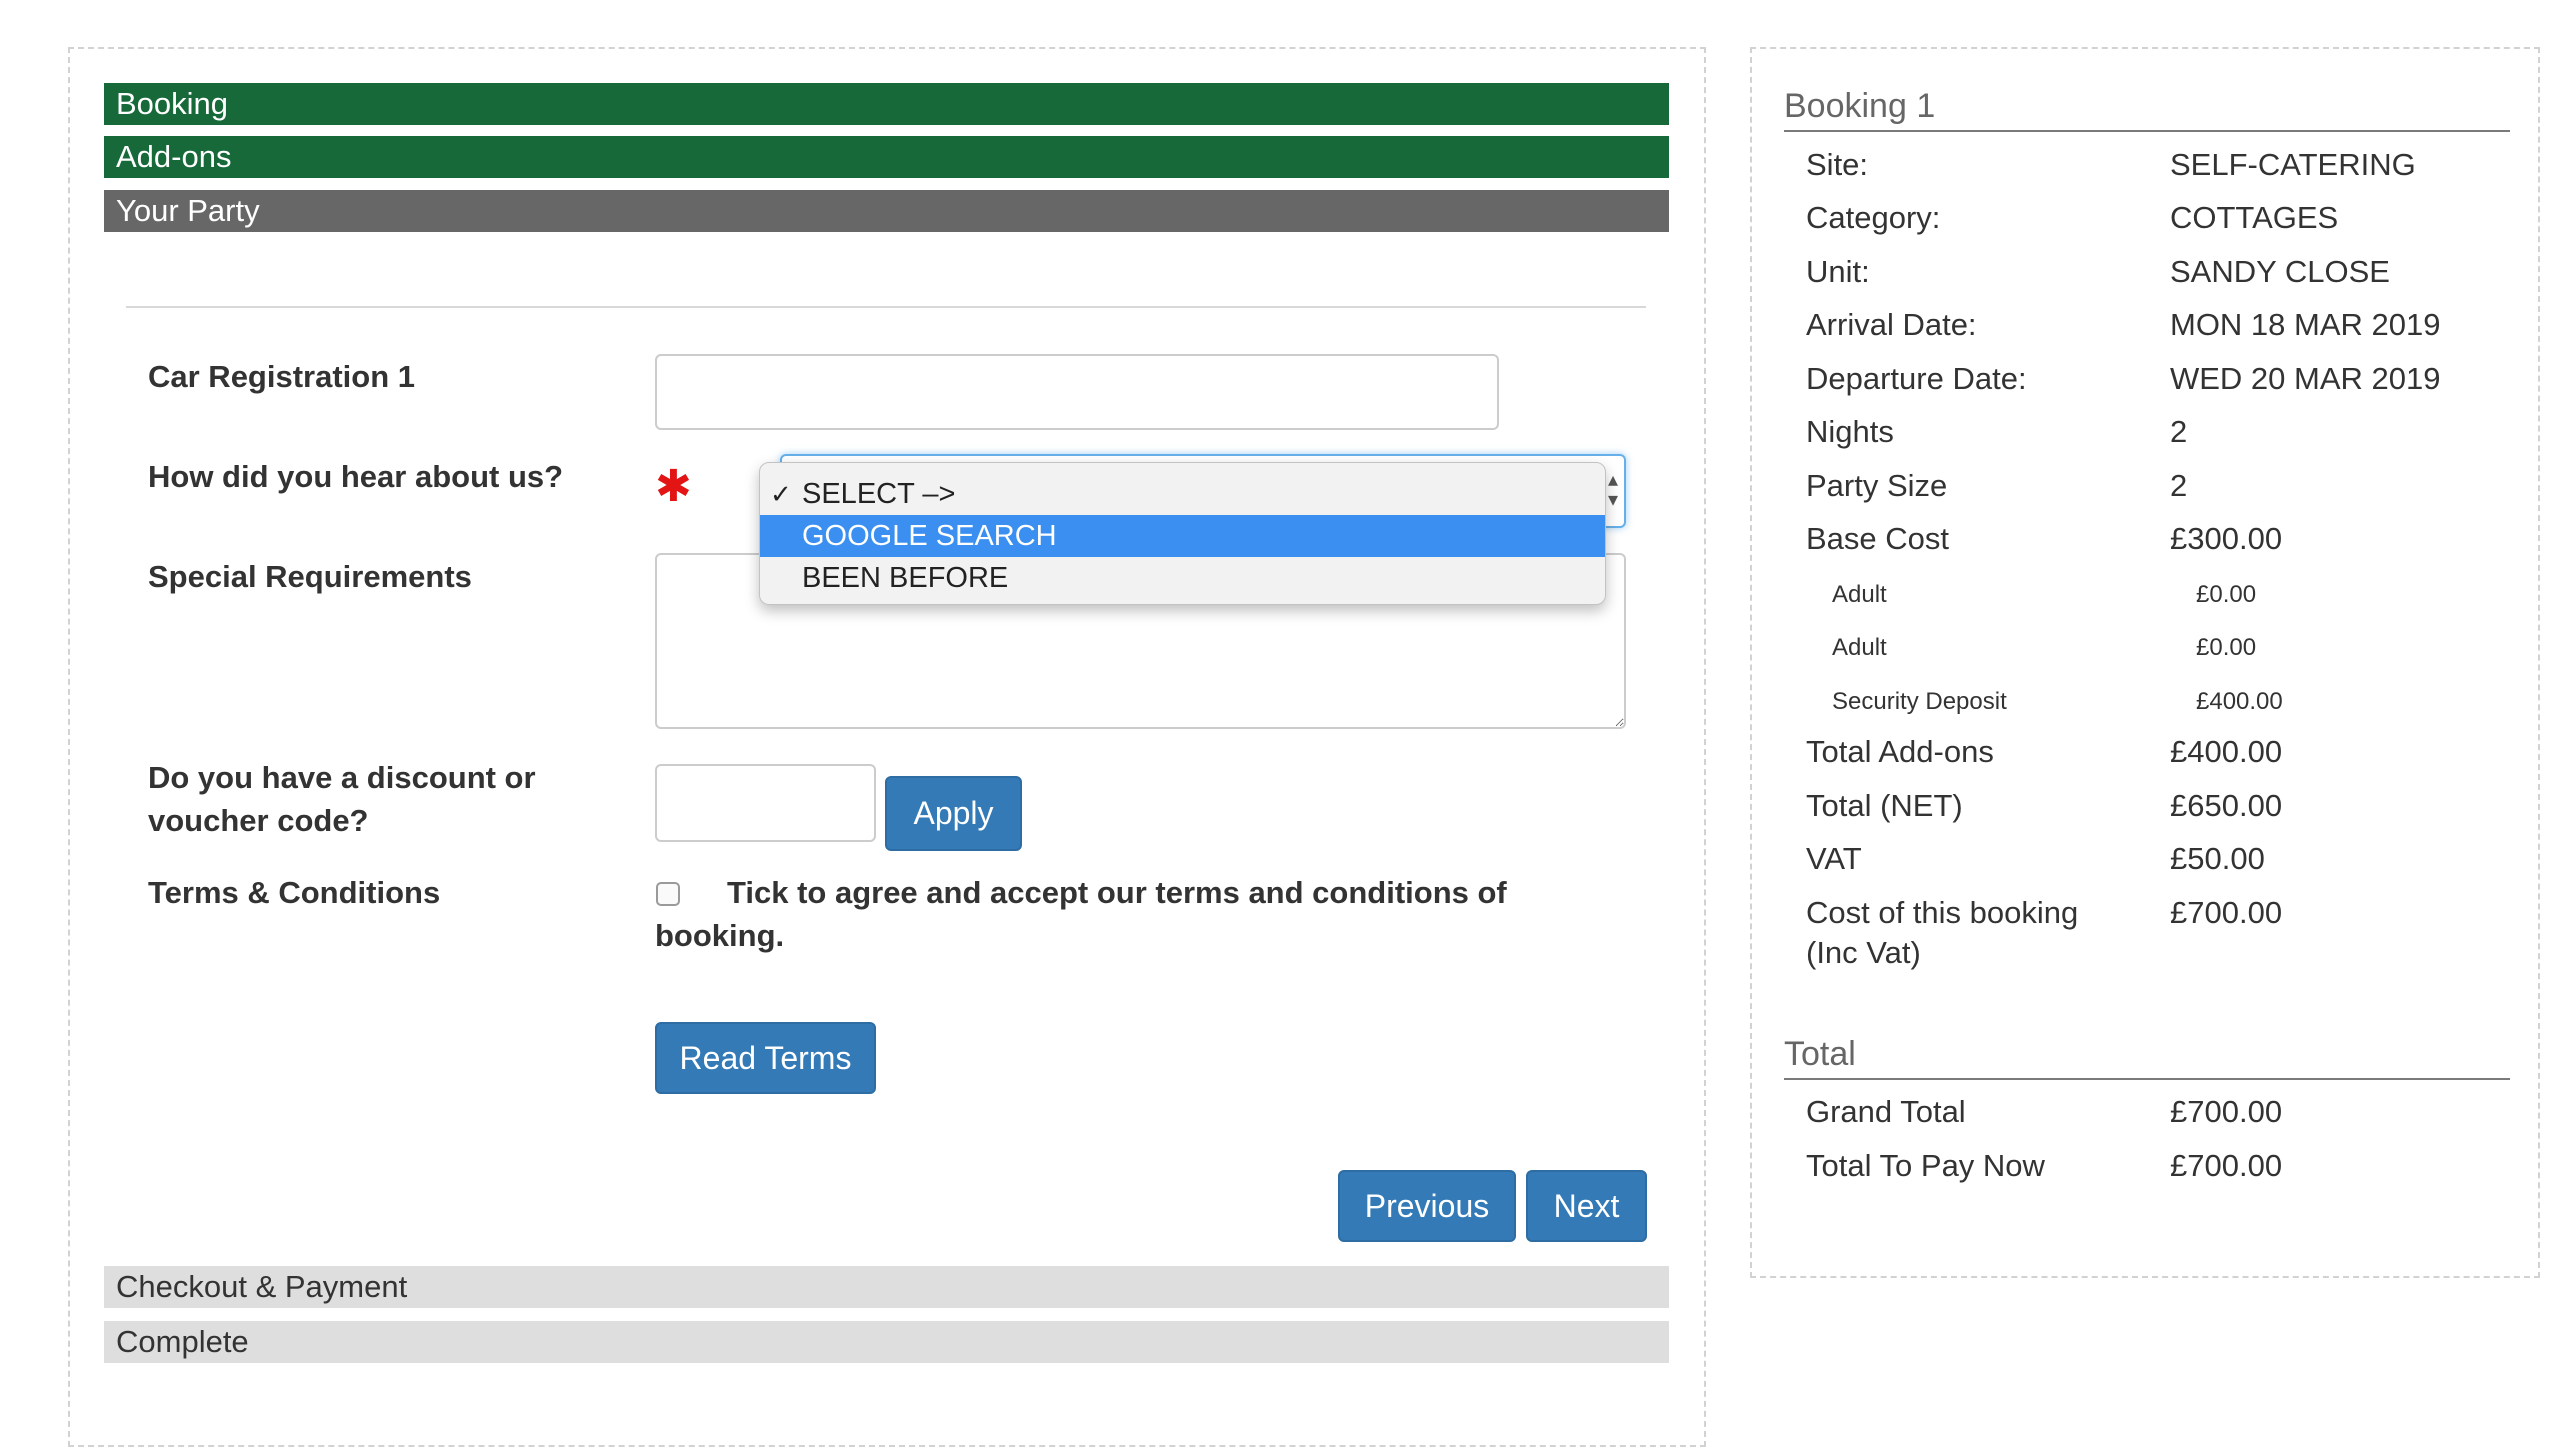 Image resolution: width=2576 pixels, height=1447 pixels. What do you see at coordinates (1834, 858) in the screenshot?
I see `summary-key: VAT` at bounding box center [1834, 858].